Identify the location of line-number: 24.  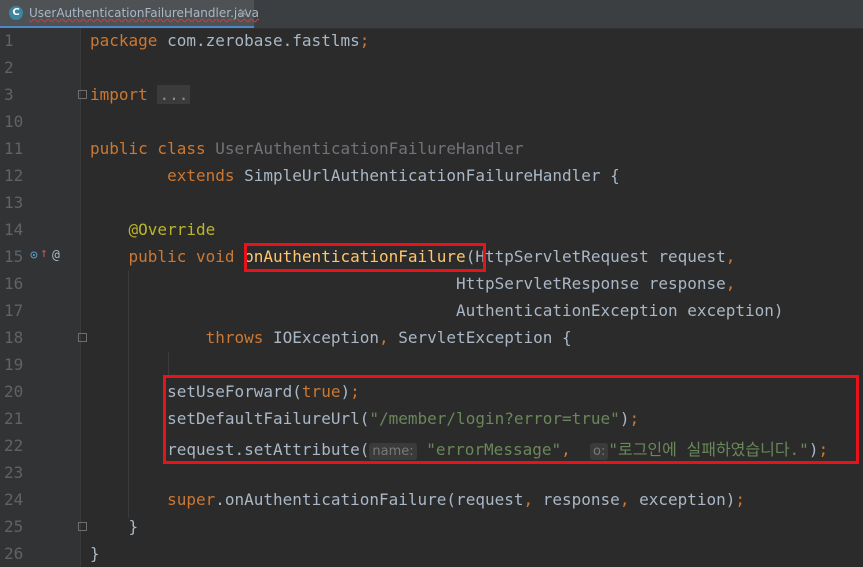
(14, 499).